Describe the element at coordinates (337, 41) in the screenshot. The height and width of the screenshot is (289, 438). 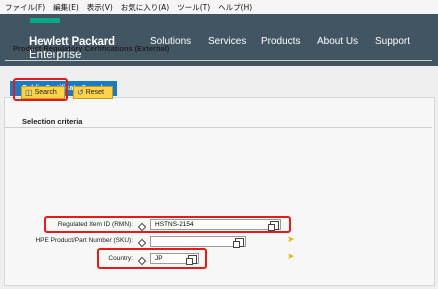
I see `nav-about-us: About Us` at that location.